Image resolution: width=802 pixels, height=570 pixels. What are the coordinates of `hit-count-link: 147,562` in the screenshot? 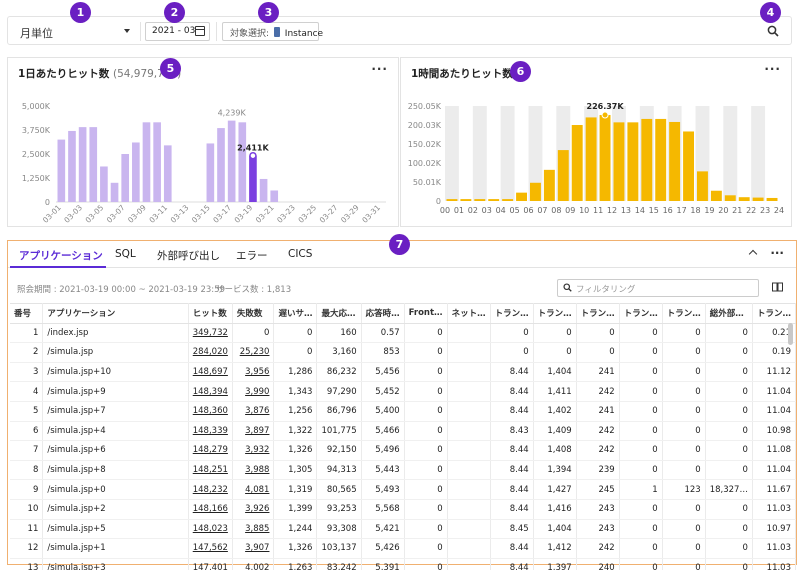 It's located at (210, 548).